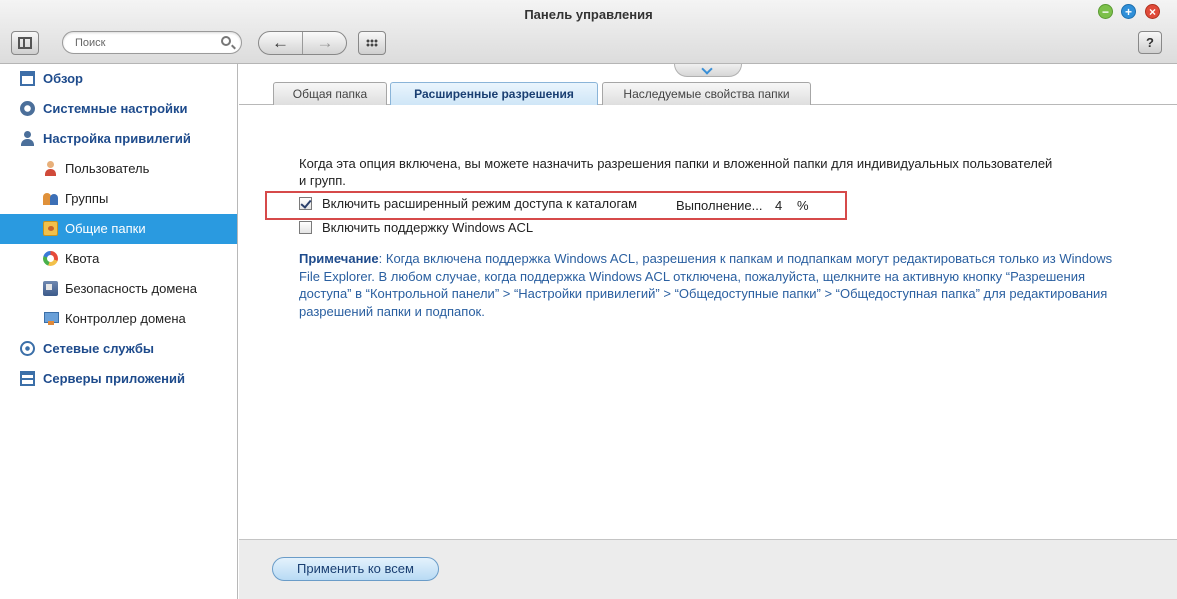  I want to click on title-bar: Панель управления − + × ← → ?, so click(588, 32).